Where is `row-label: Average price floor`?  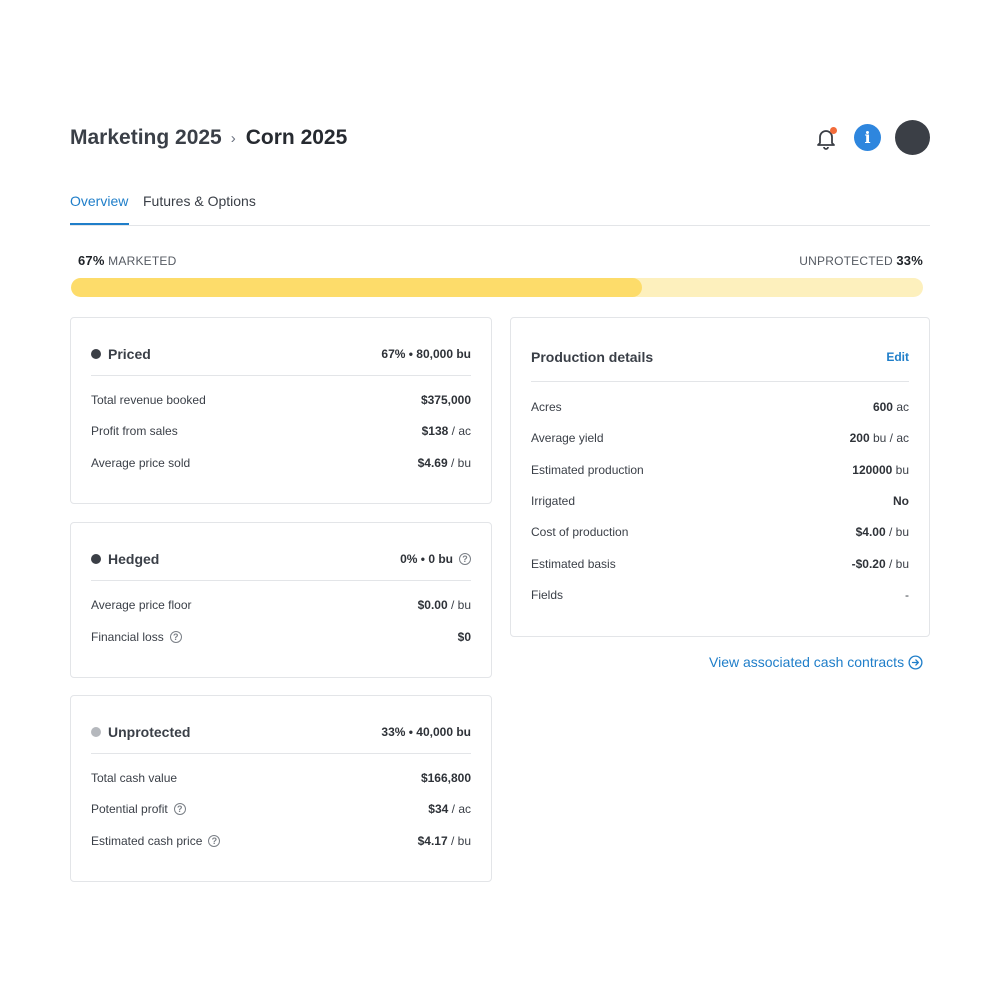
row-label: Average price floor is located at coordinates (141, 605).